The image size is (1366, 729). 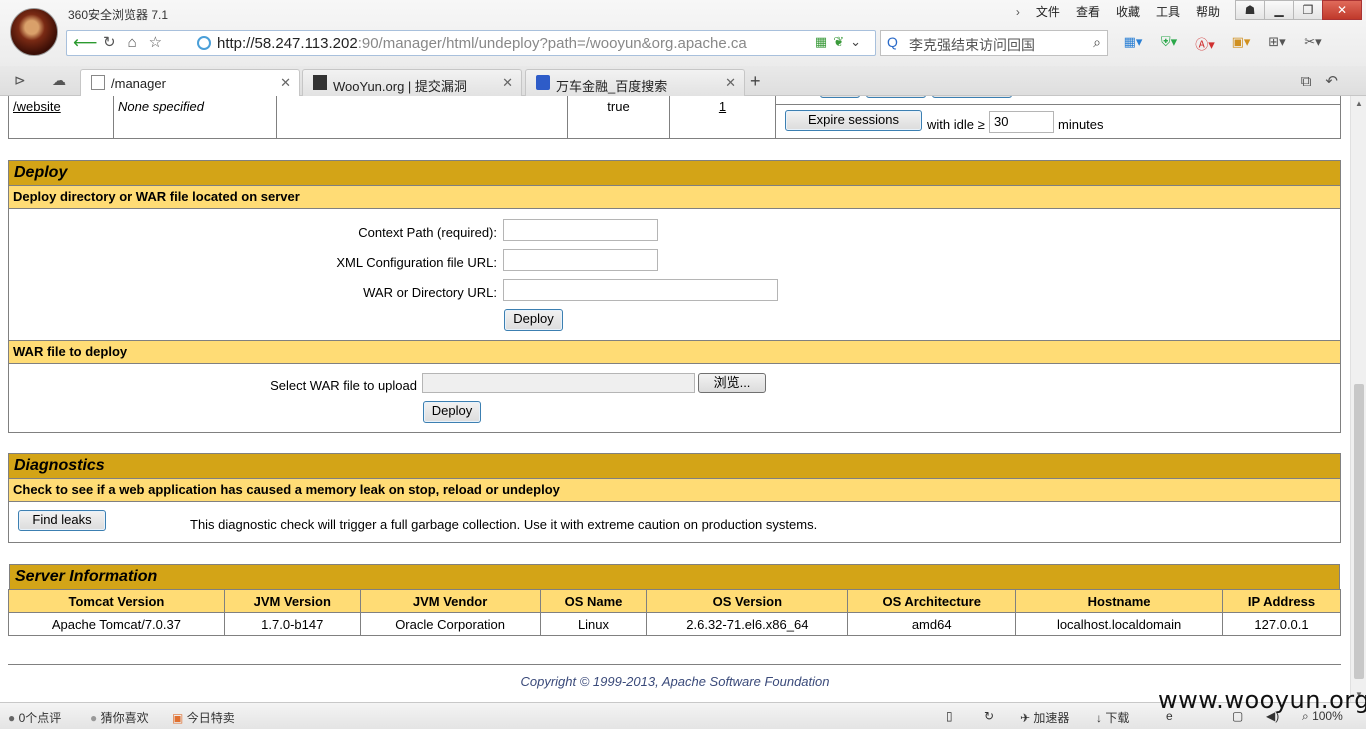 What do you see at coordinates (853, 120) in the screenshot?
I see `expire-sessions-button: Expire sessions` at bounding box center [853, 120].